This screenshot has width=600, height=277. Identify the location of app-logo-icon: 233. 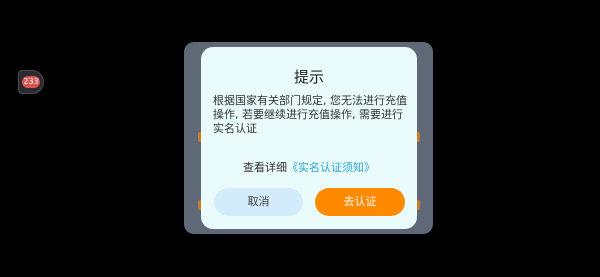
(31, 82).